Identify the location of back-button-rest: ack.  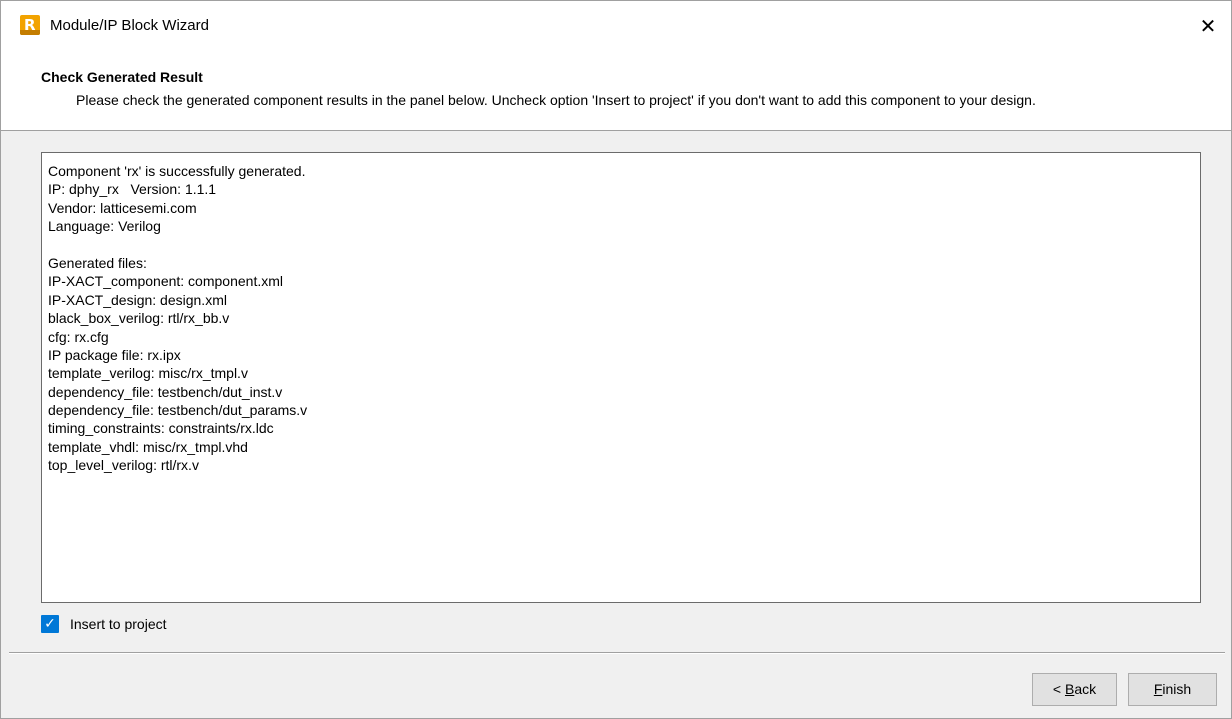
(1085, 689).